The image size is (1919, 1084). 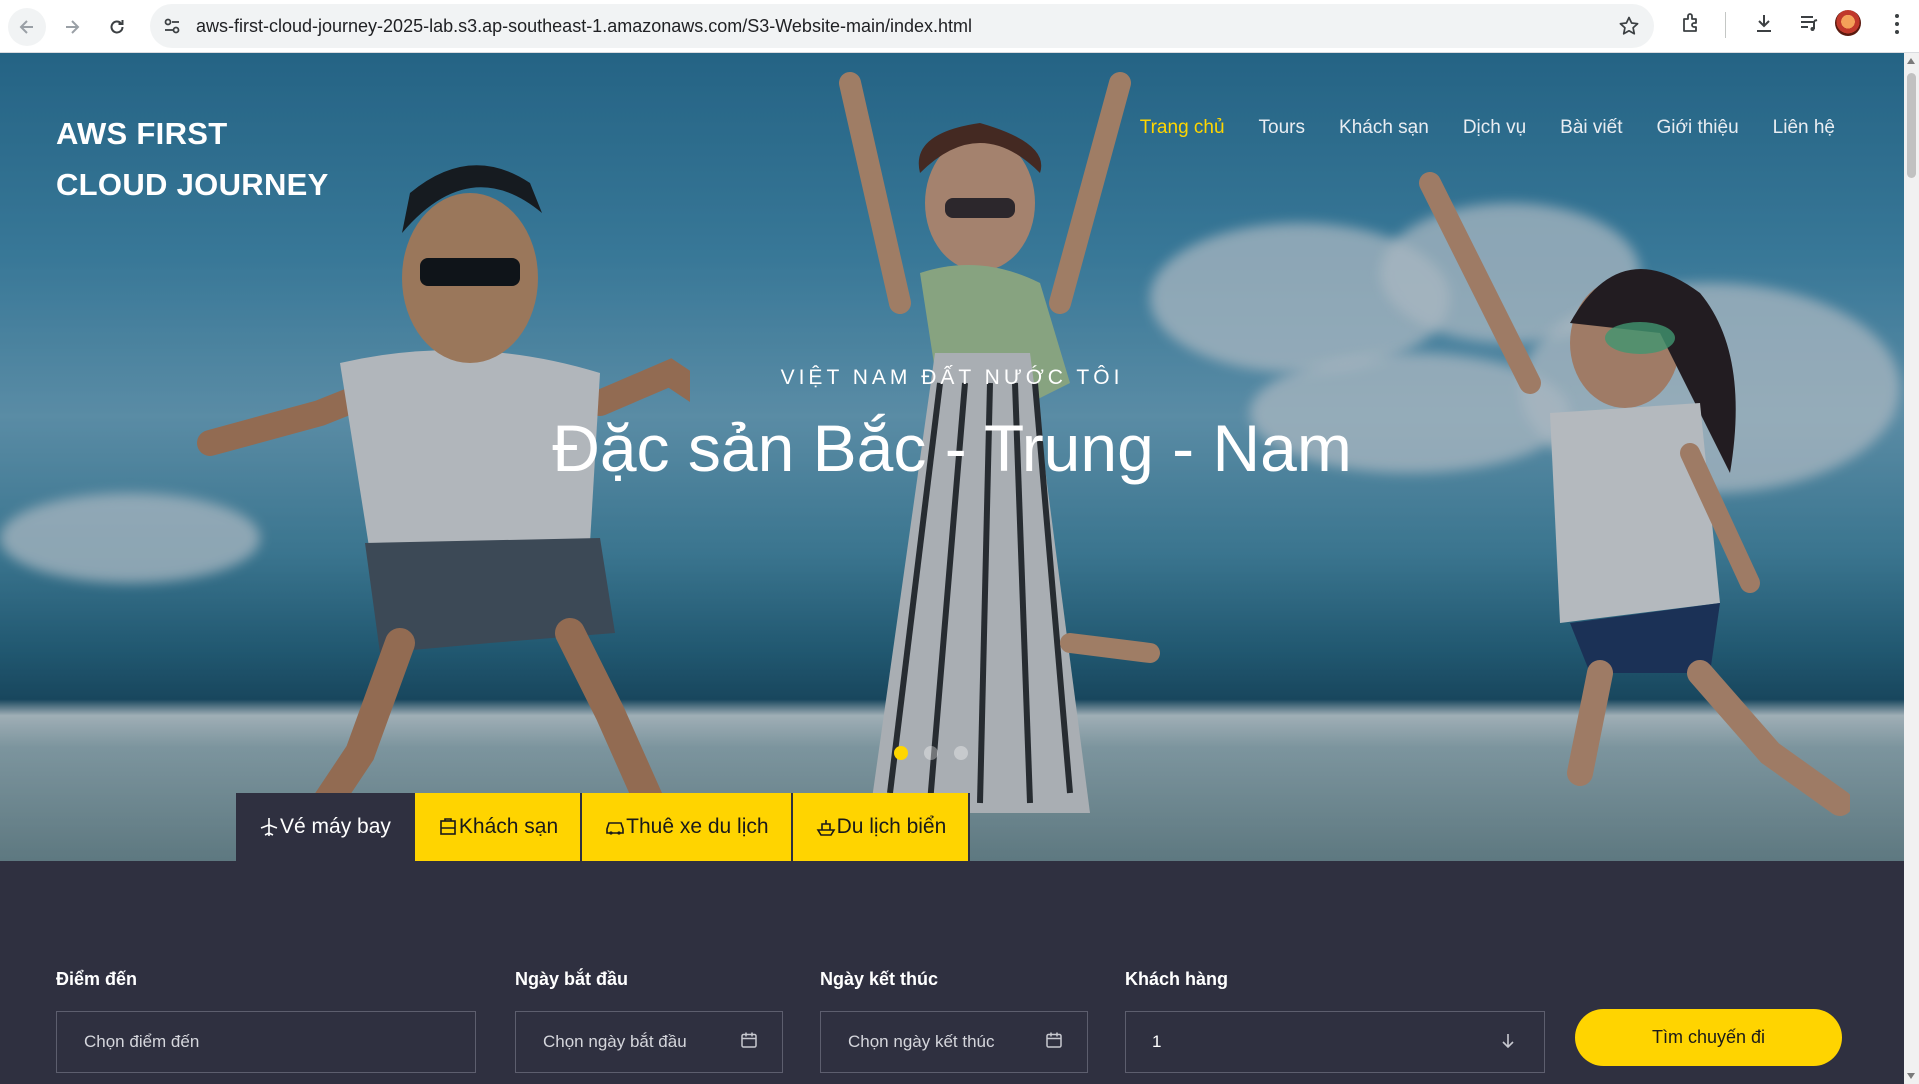 What do you see at coordinates (1911, 568) in the screenshot?
I see `page-scrollbar` at bounding box center [1911, 568].